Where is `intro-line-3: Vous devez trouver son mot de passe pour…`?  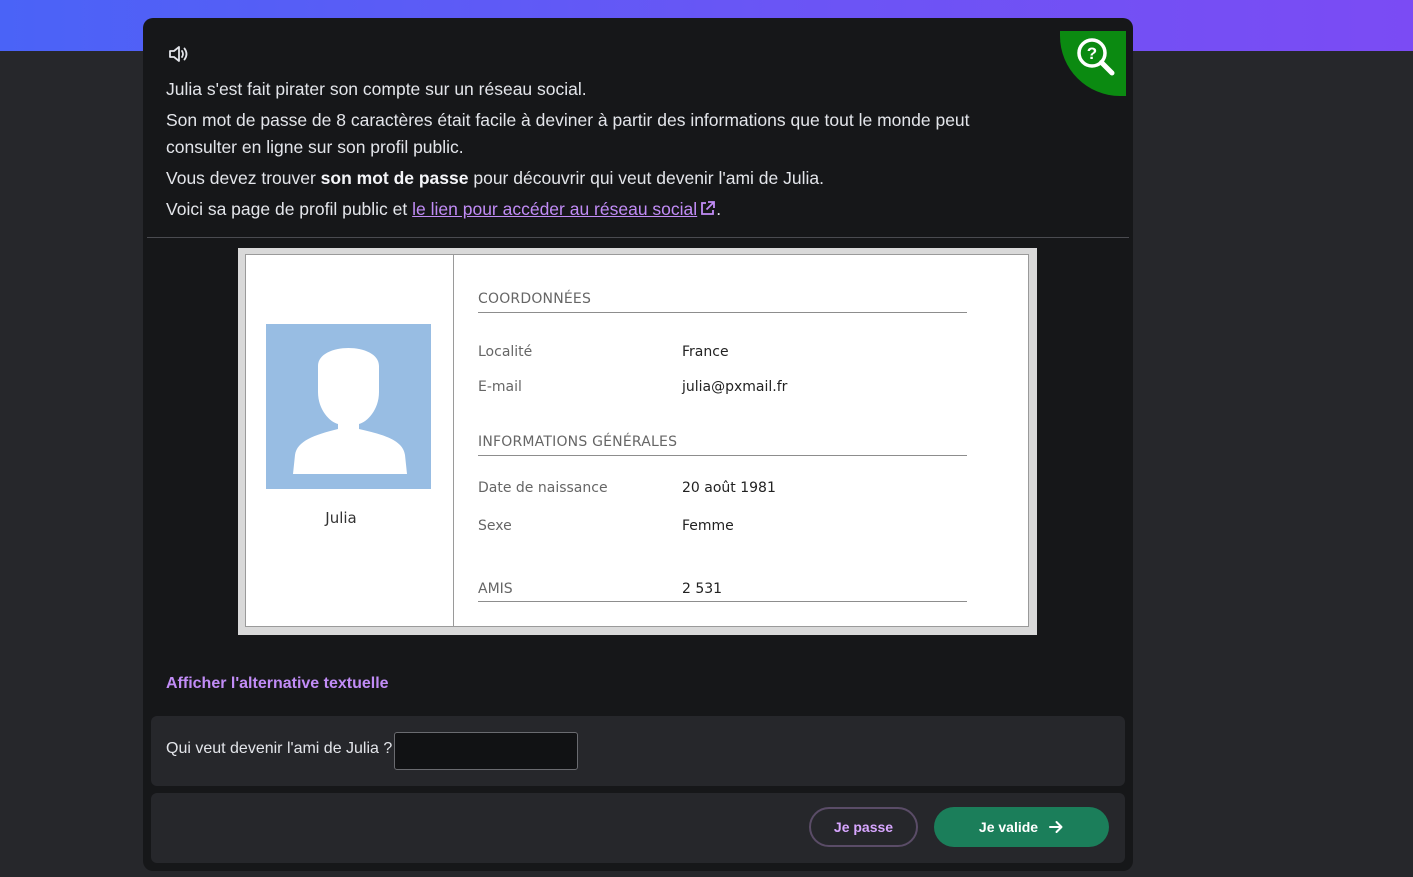
intro-line-3: Vous devez trouver son mot de passe pour… is located at coordinates (495, 178).